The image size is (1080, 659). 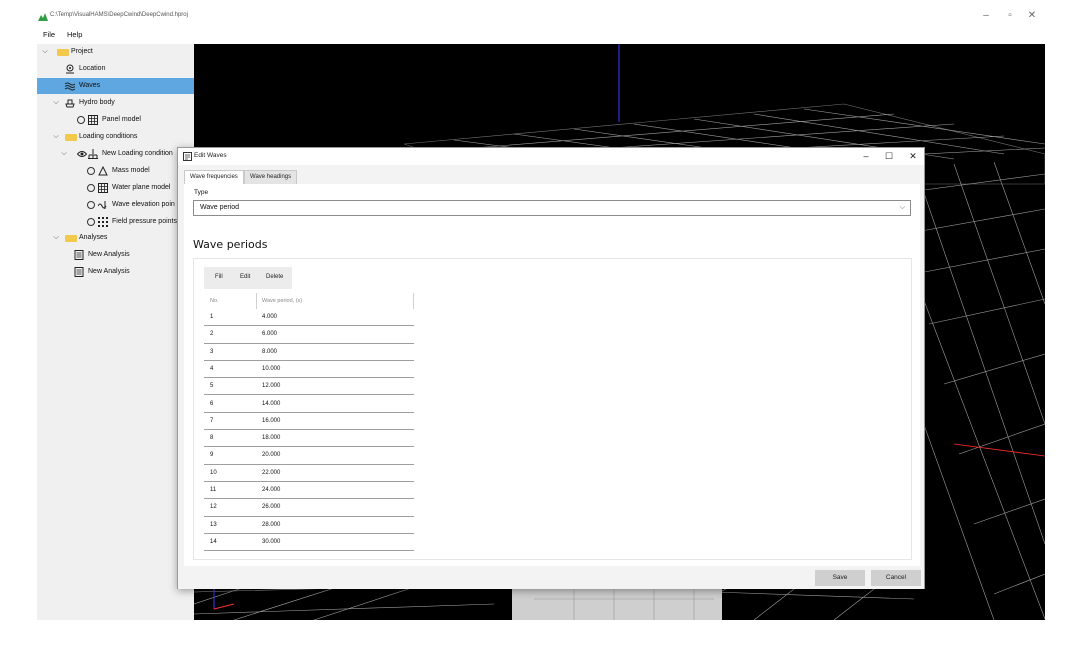 I want to click on tree-item-waves: Waves, so click(x=115, y=86).